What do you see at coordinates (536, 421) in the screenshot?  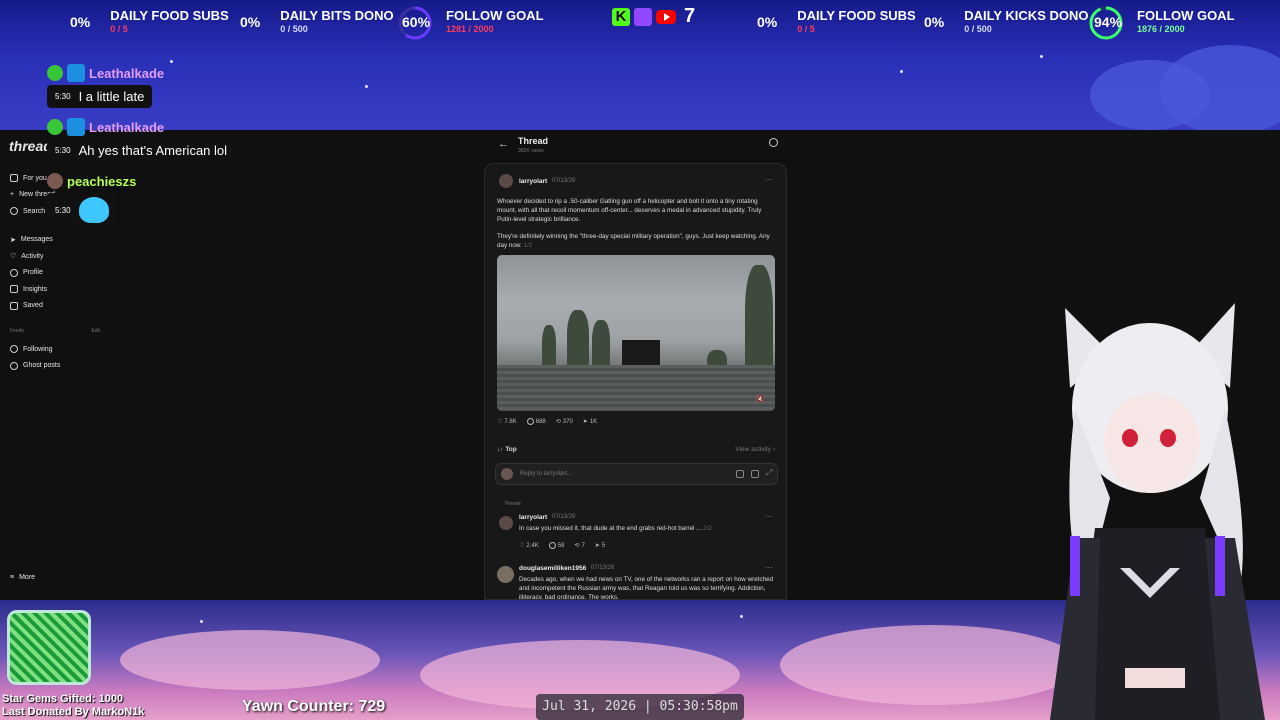 I see `comment-button: 688` at bounding box center [536, 421].